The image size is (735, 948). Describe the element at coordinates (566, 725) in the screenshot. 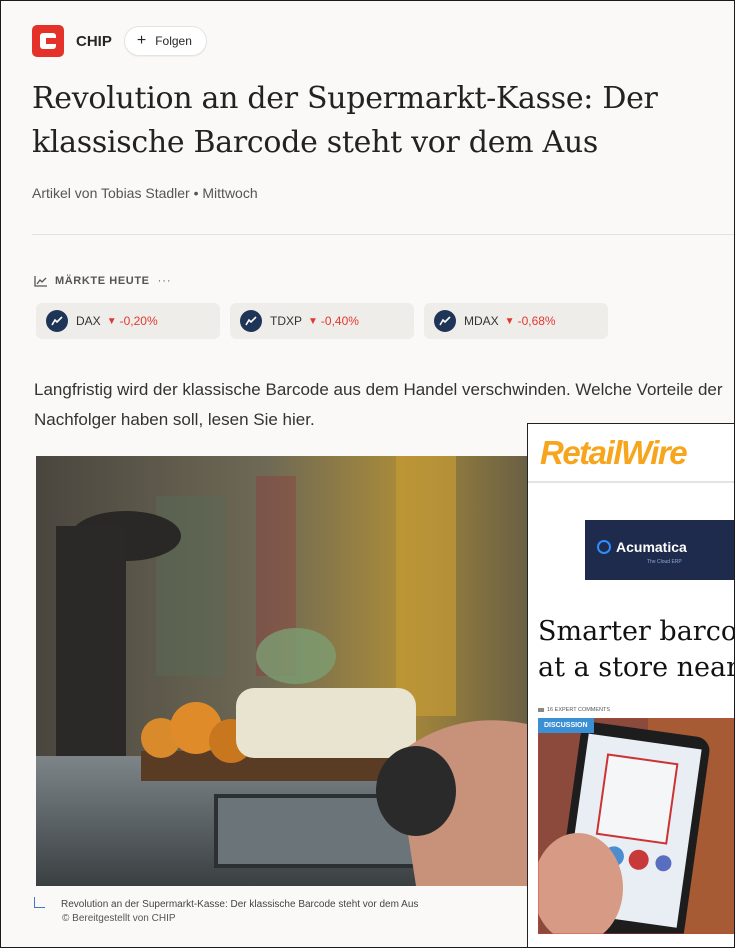

I see `discussion-badge: DISCUSSION` at that location.